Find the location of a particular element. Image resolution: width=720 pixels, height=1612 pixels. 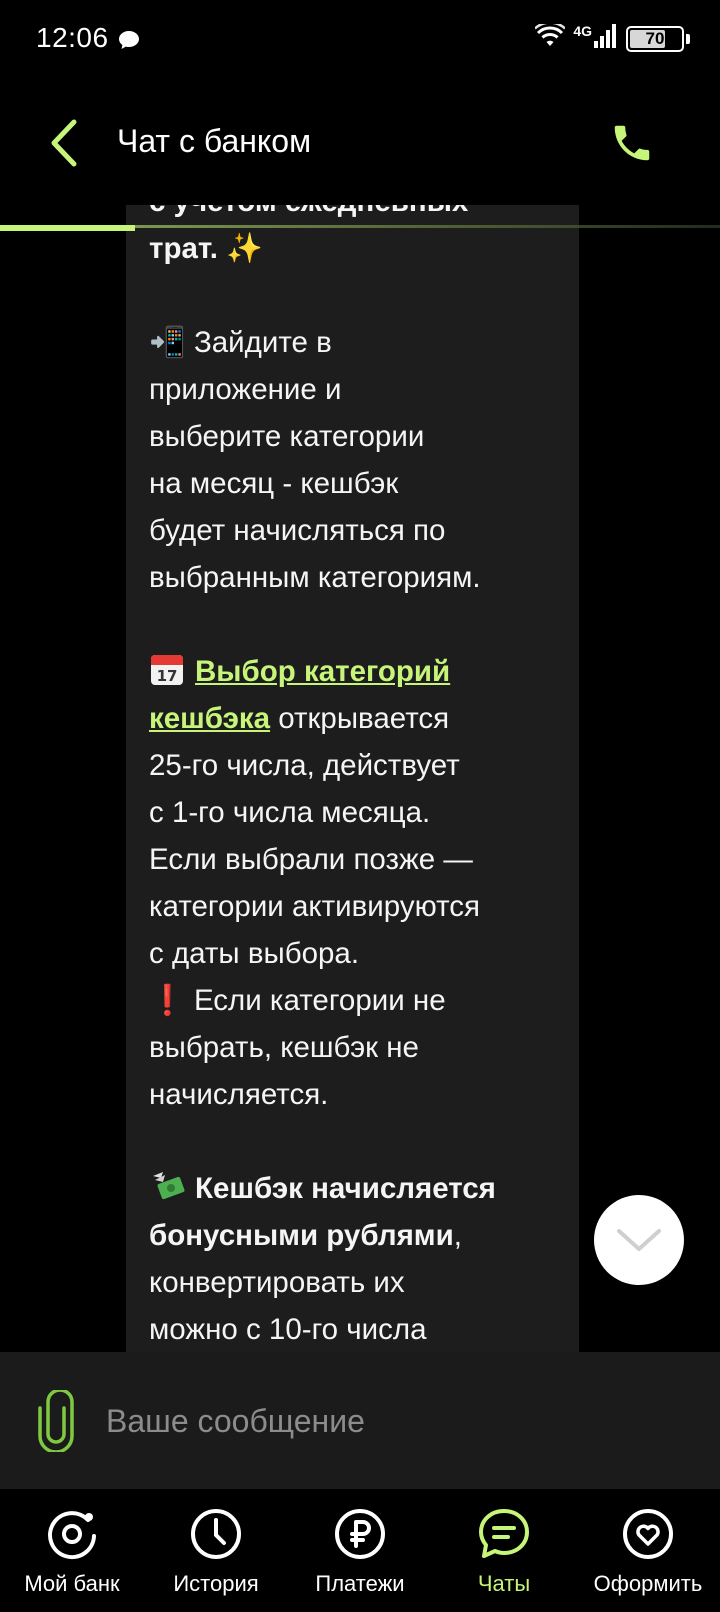

bottom-navigation: Мой банк История Платежи Чаты Оформить is located at coordinates (360, 1550).